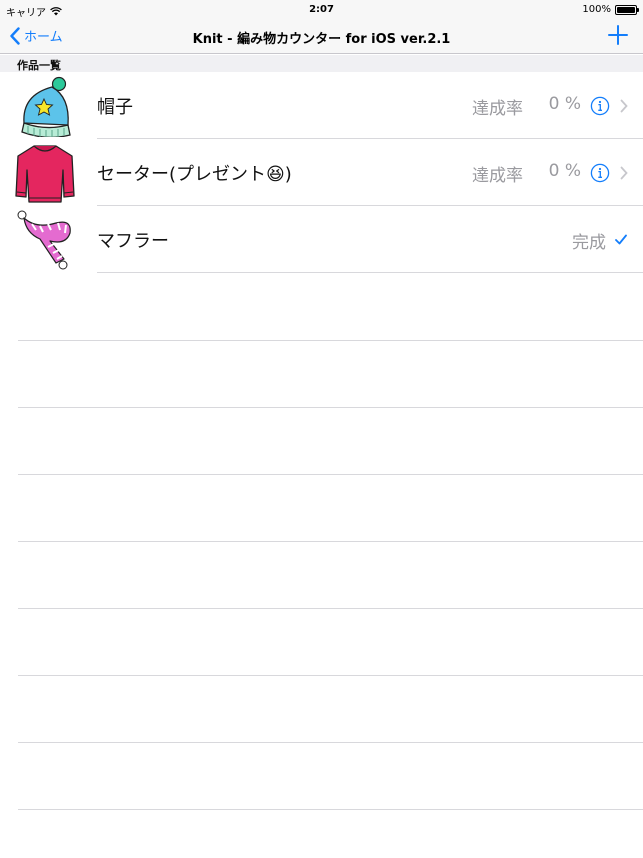 The height and width of the screenshot is (858, 643). What do you see at coordinates (321, 239) in the screenshot?
I see `list-item-scarf: マフラー 完成` at bounding box center [321, 239].